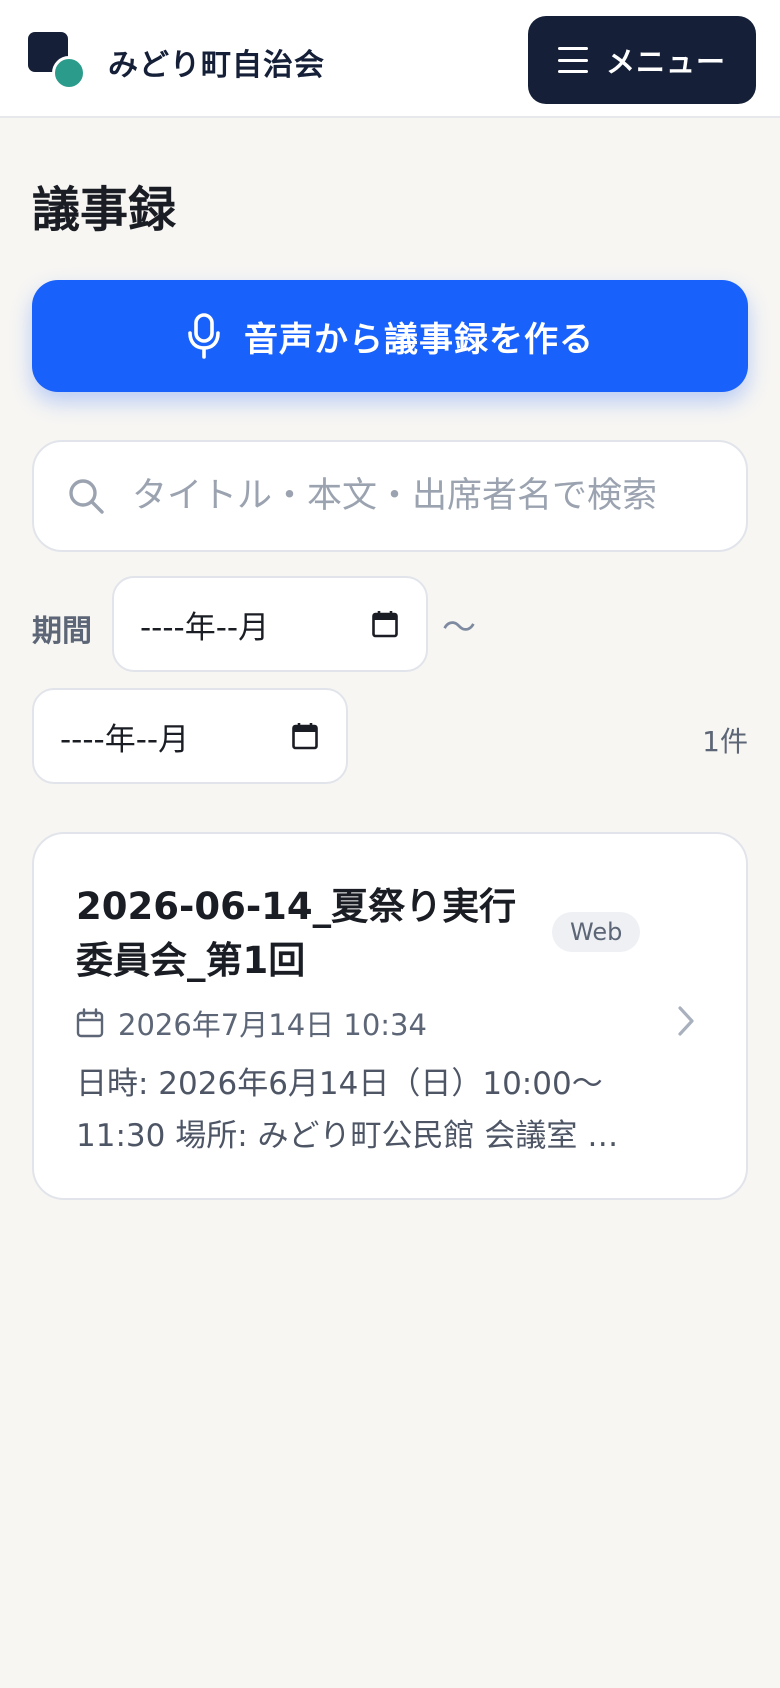  Describe the element at coordinates (62, 631) in the screenshot. I see `period-label: 期間` at that location.